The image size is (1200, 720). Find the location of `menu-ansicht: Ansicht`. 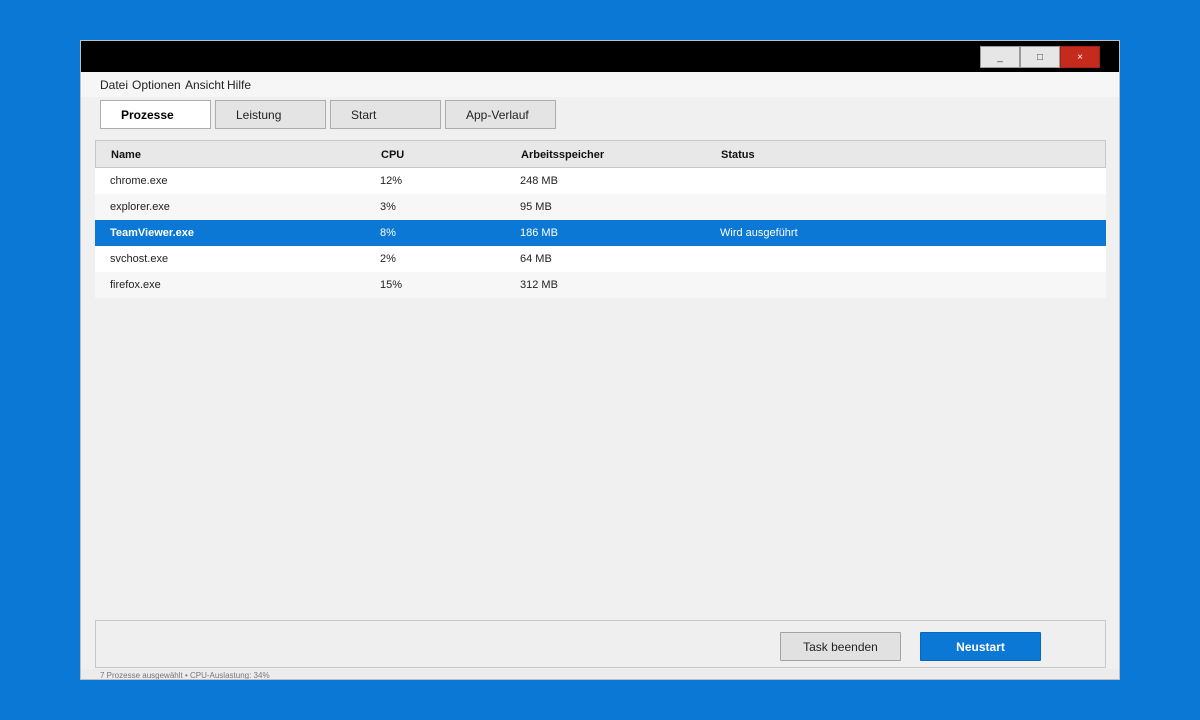

menu-ansicht: Ansicht is located at coordinates (204, 85).